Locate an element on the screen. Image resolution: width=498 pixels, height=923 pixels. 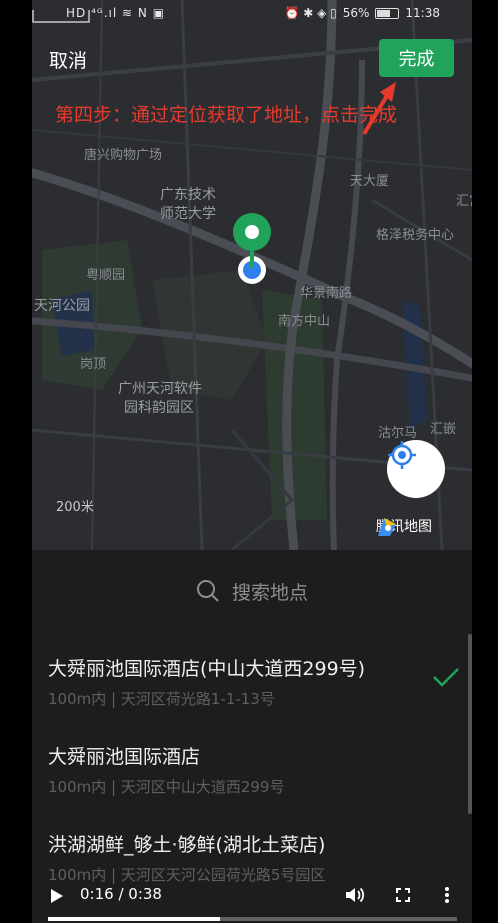
map-label: 汇嵌 is located at coordinates (443, 429).